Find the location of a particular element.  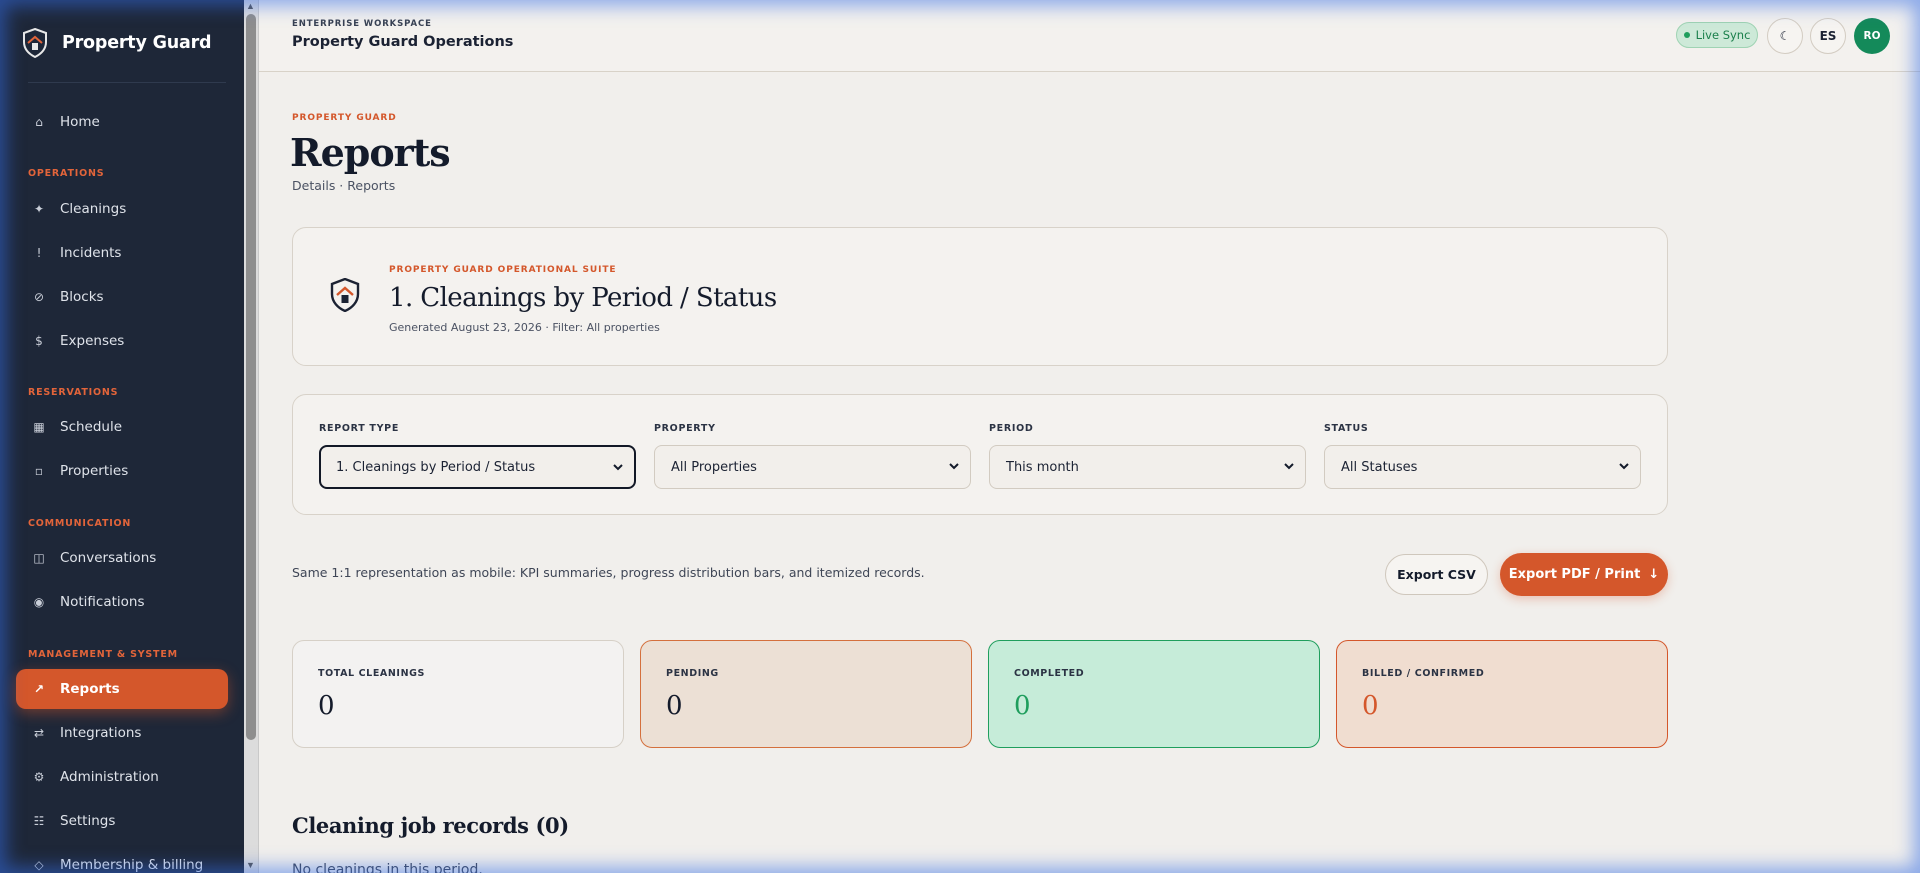

sidebar-item-settings: ☷ Settings is located at coordinates (122, 821).